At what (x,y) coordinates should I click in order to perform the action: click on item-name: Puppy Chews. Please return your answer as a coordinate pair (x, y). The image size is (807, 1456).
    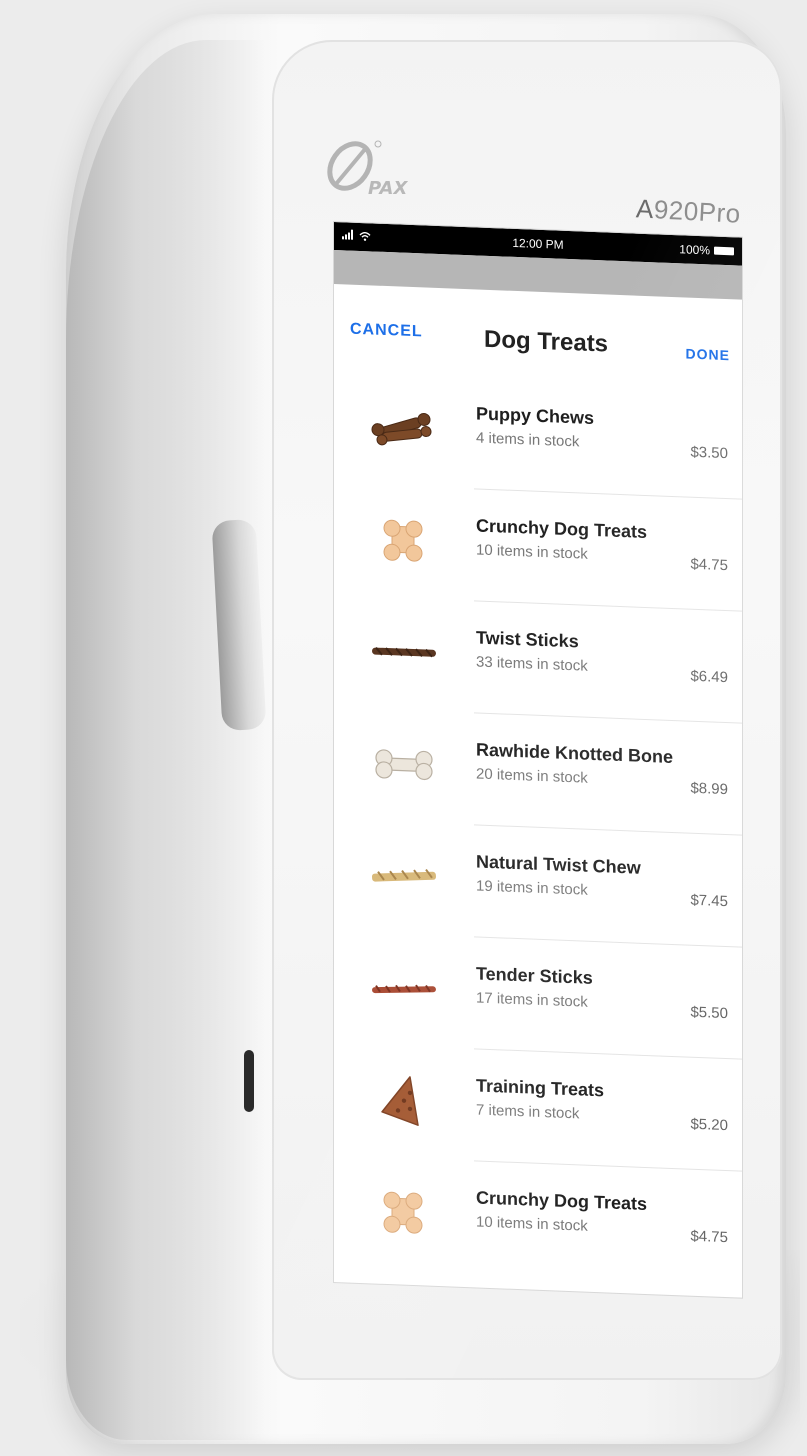
    Looking at the image, I should click on (535, 415).